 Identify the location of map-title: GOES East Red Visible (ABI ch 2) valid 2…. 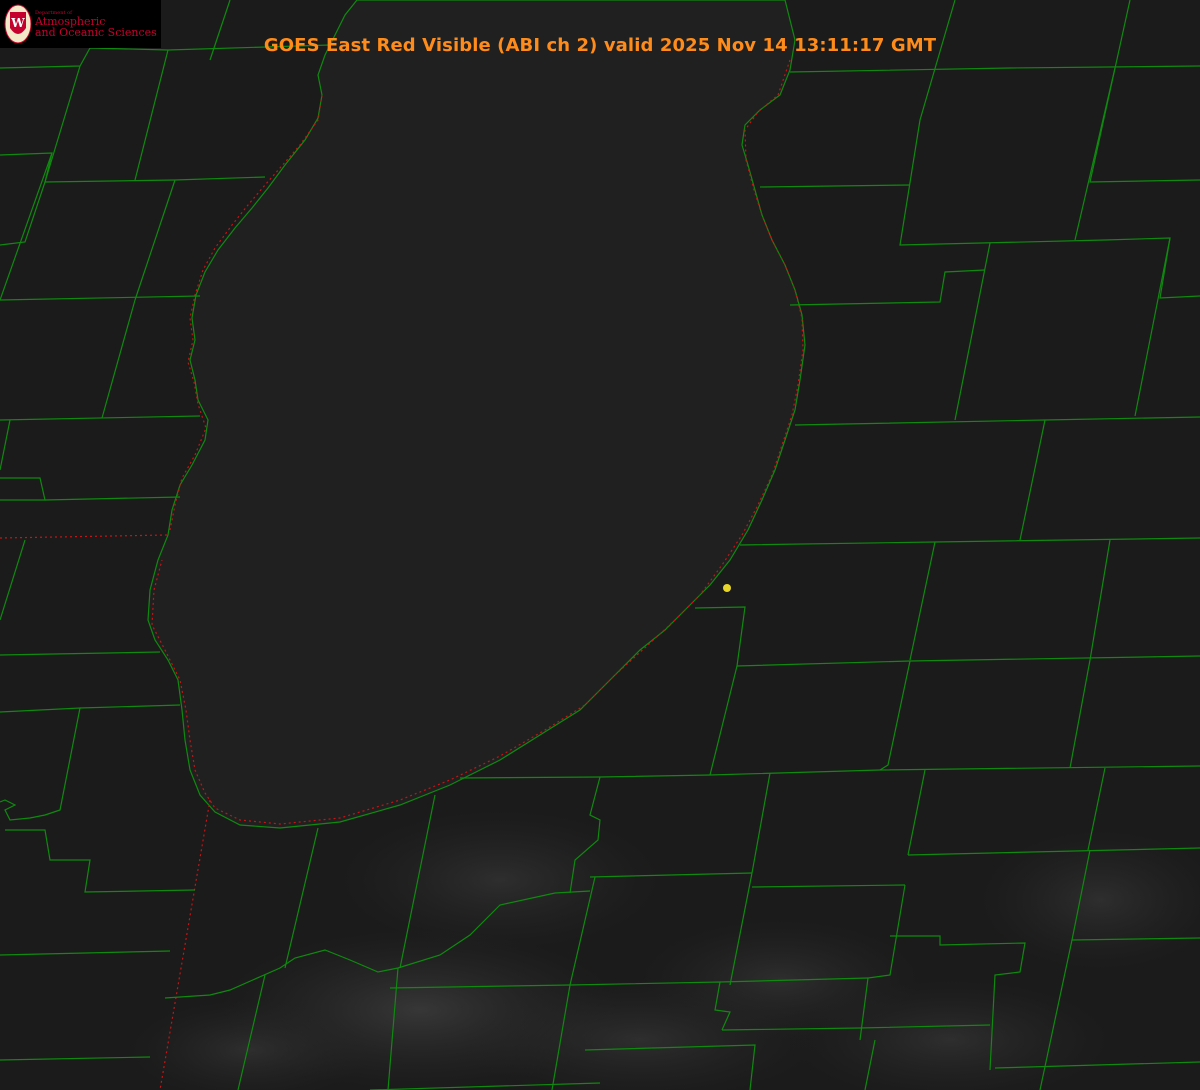
(600, 45).